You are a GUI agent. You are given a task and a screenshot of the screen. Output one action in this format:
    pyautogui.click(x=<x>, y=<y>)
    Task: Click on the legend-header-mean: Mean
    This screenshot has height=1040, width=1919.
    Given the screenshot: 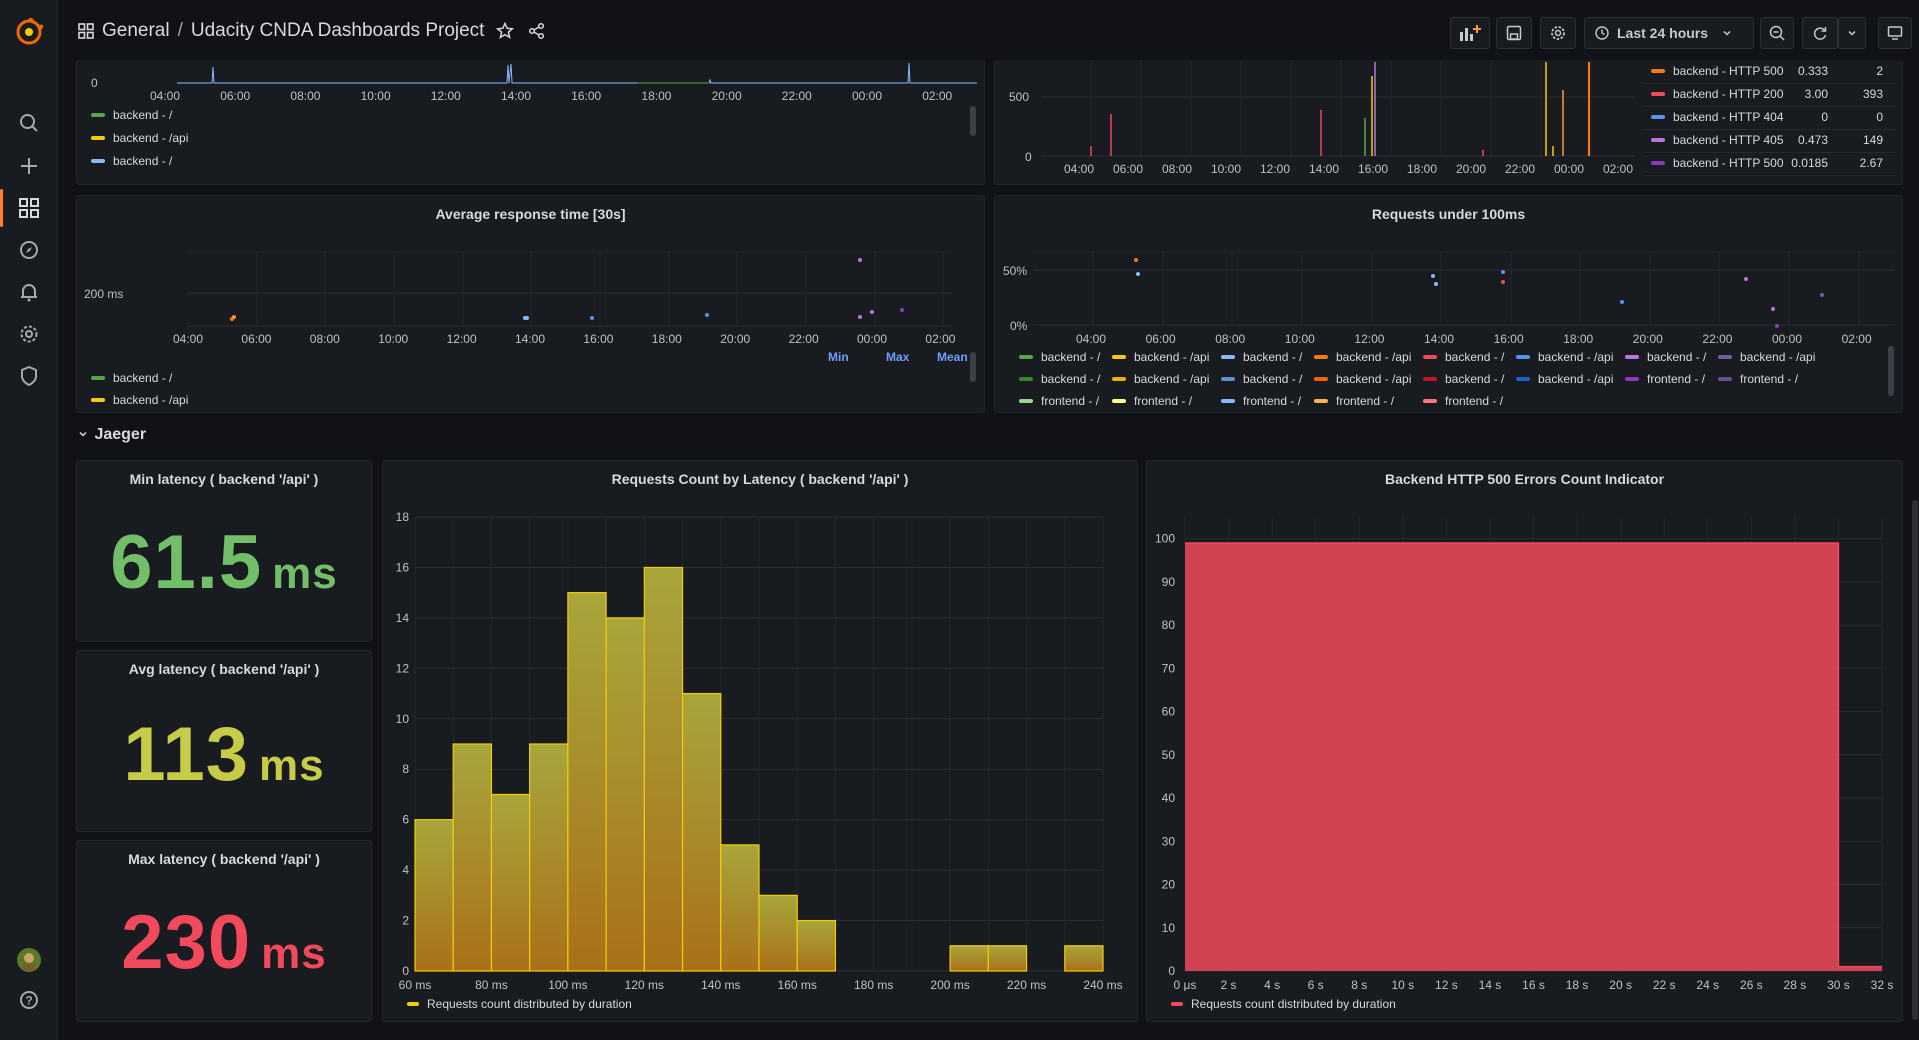 What is the action you would take?
    pyautogui.click(x=952, y=357)
    